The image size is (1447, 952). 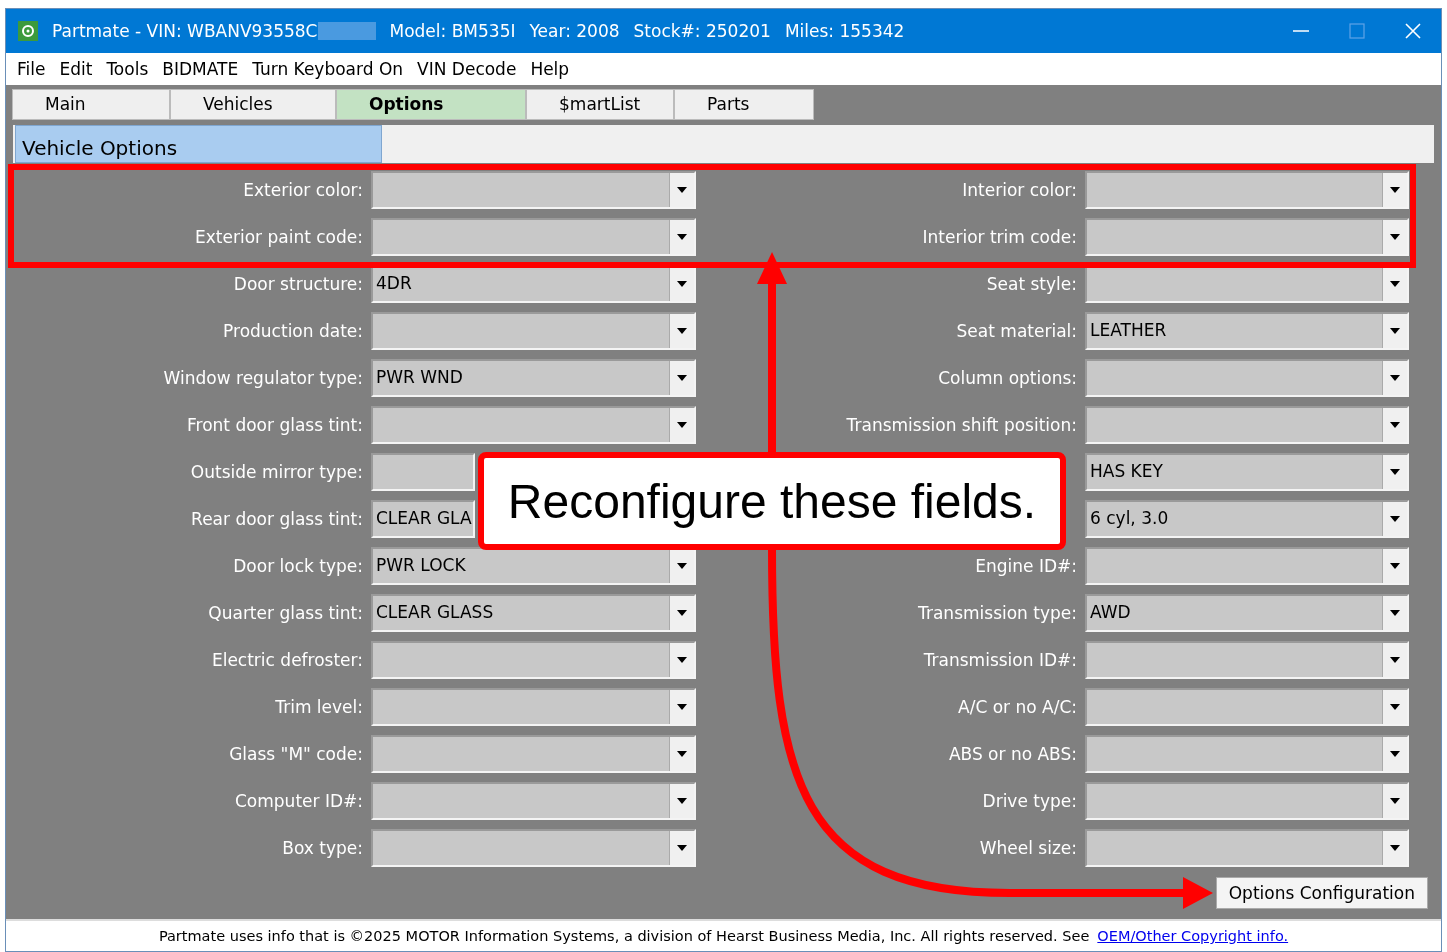 I want to click on combo-value: AWD, so click(x=1110, y=612).